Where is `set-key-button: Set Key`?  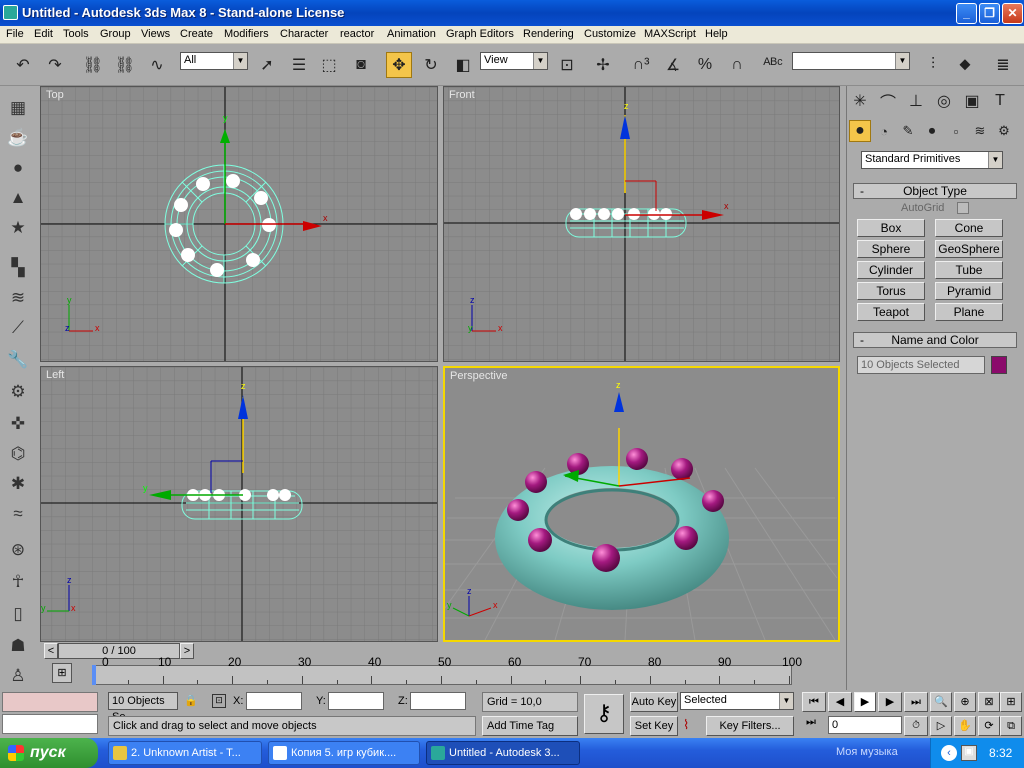
set-key-button: Set Key is located at coordinates (654, 726).